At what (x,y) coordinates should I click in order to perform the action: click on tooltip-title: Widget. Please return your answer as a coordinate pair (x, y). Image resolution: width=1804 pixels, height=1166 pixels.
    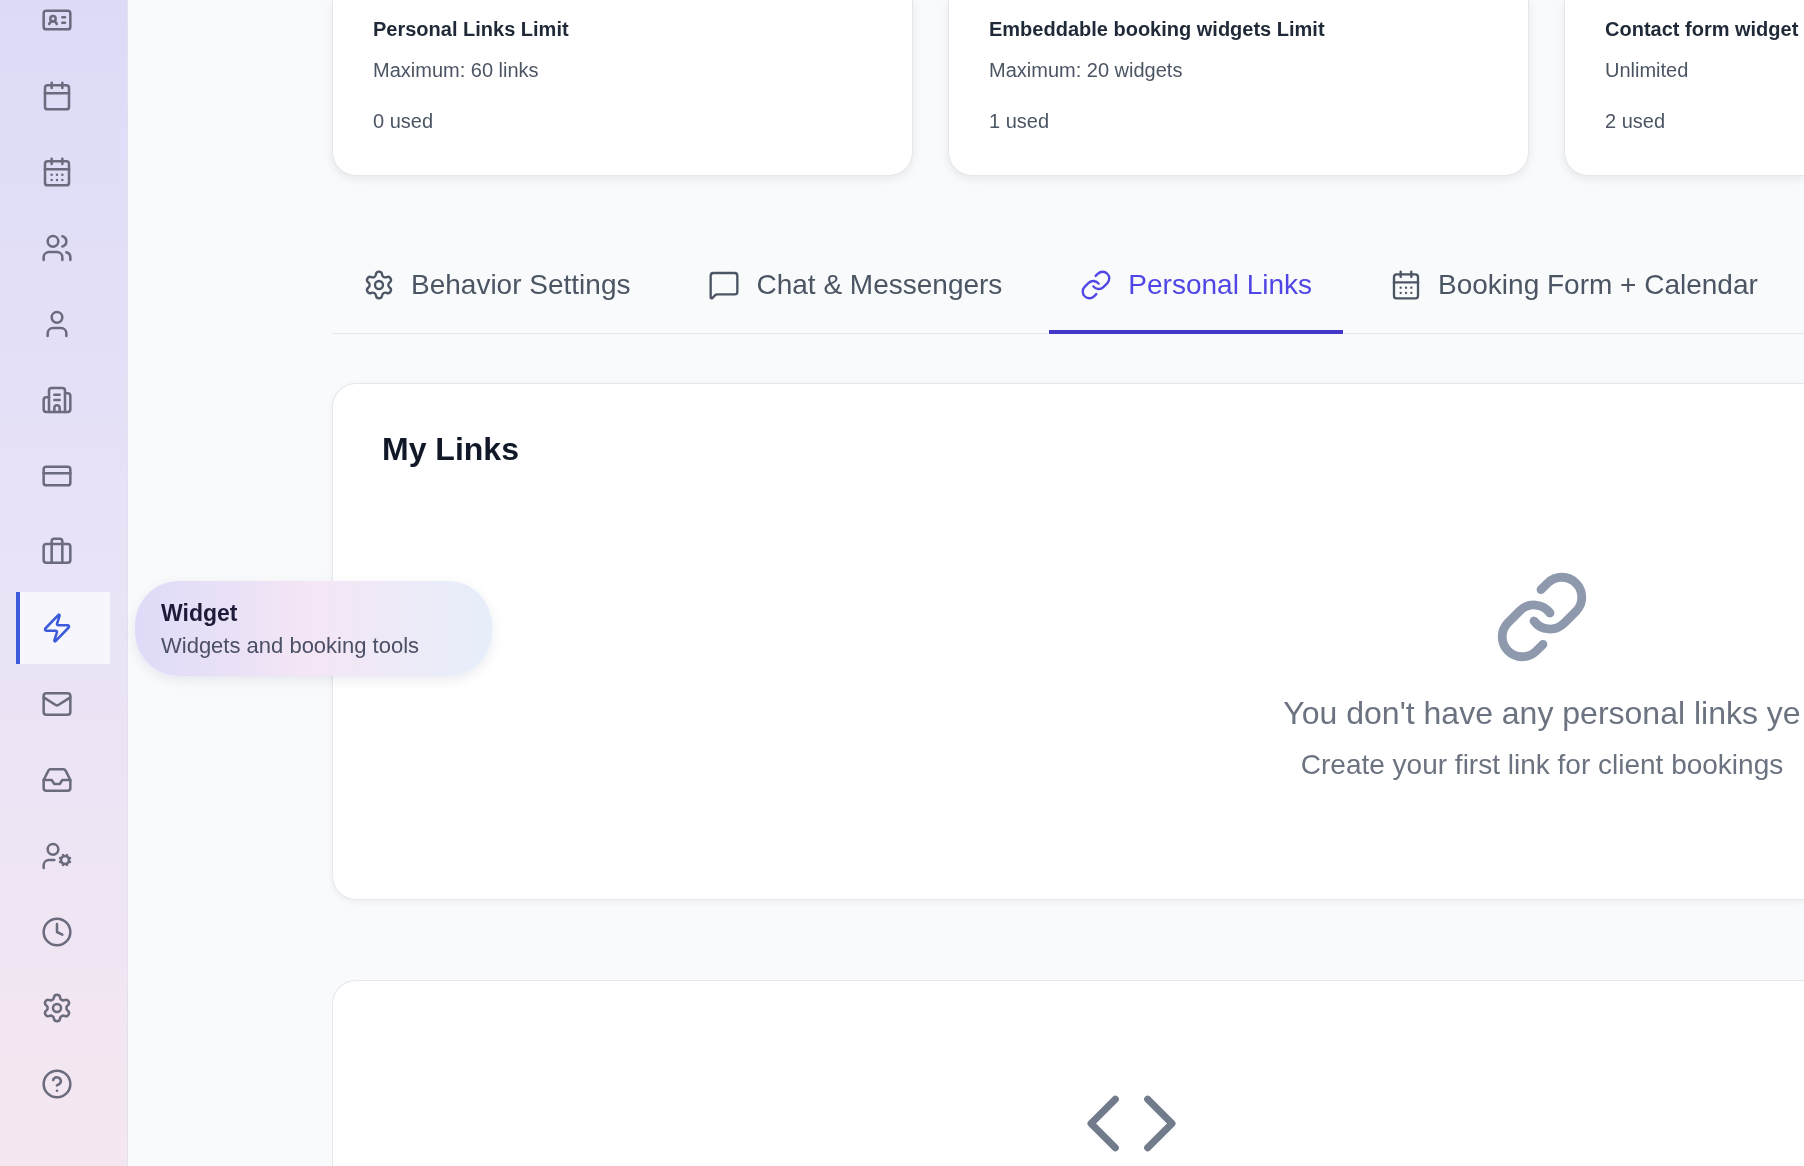
    Looking at the image, I should click on (199, 612).